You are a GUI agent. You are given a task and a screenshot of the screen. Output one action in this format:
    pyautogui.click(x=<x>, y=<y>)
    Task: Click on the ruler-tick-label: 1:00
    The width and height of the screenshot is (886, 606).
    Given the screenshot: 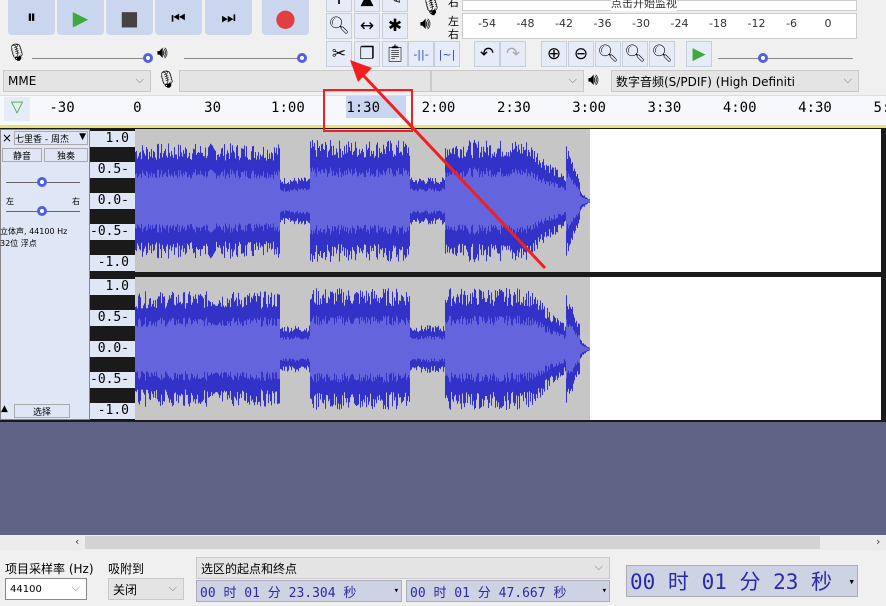 What is the action you would take?
    pyautogui.click(x=288, y=108)
    